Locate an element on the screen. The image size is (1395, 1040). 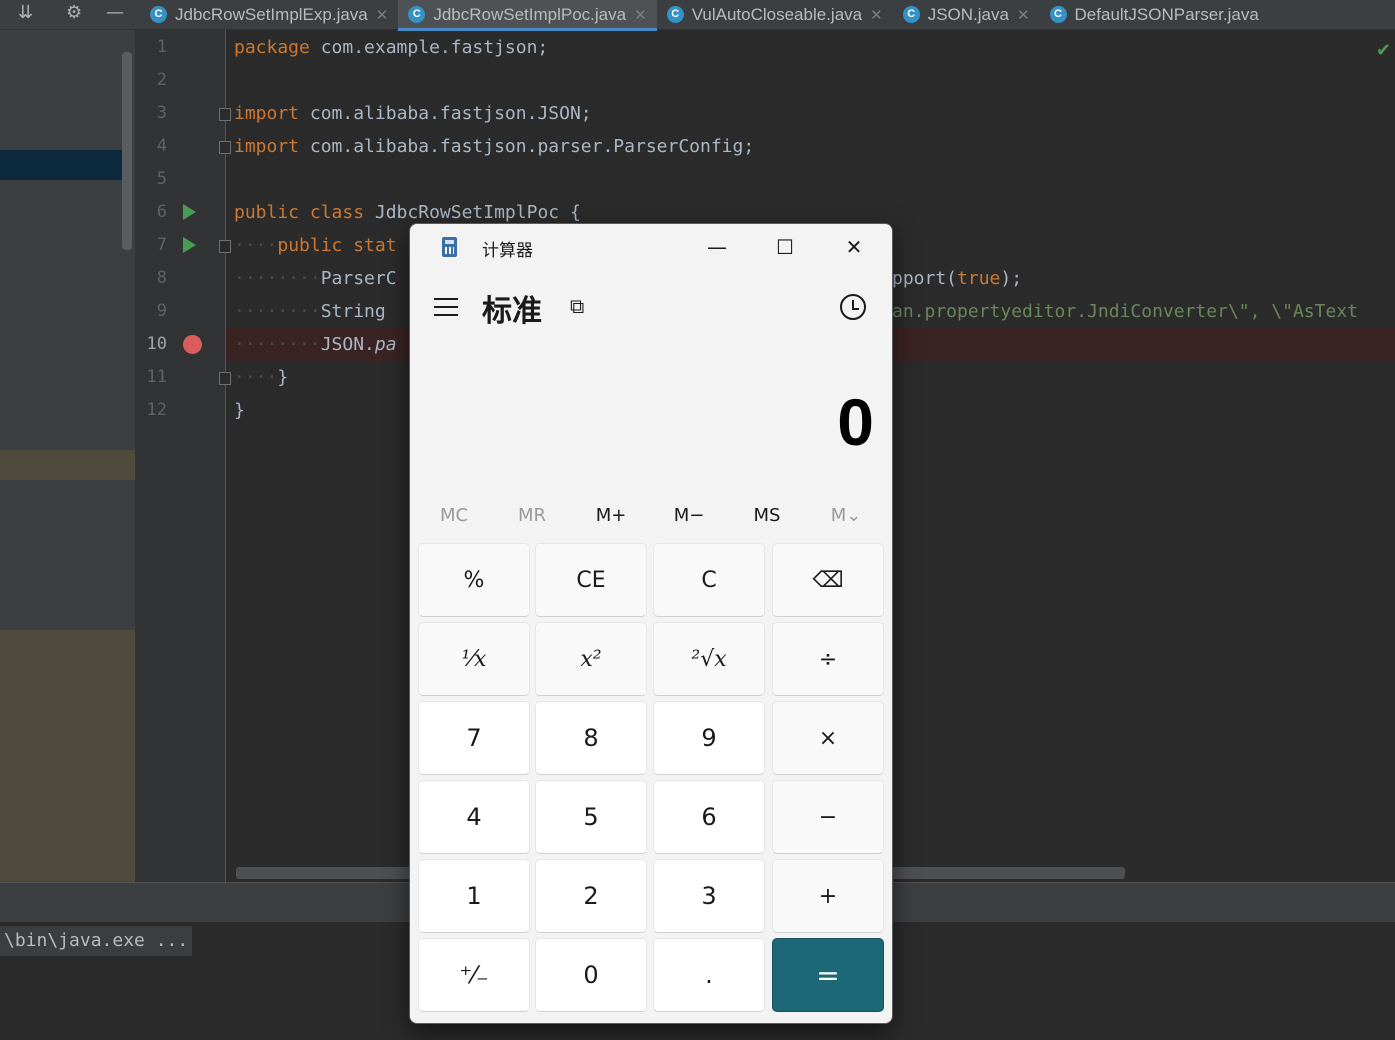
tab-vulautocloseable: C VulAutoCloseable.java ✕ is located at coordinates (775, 14).